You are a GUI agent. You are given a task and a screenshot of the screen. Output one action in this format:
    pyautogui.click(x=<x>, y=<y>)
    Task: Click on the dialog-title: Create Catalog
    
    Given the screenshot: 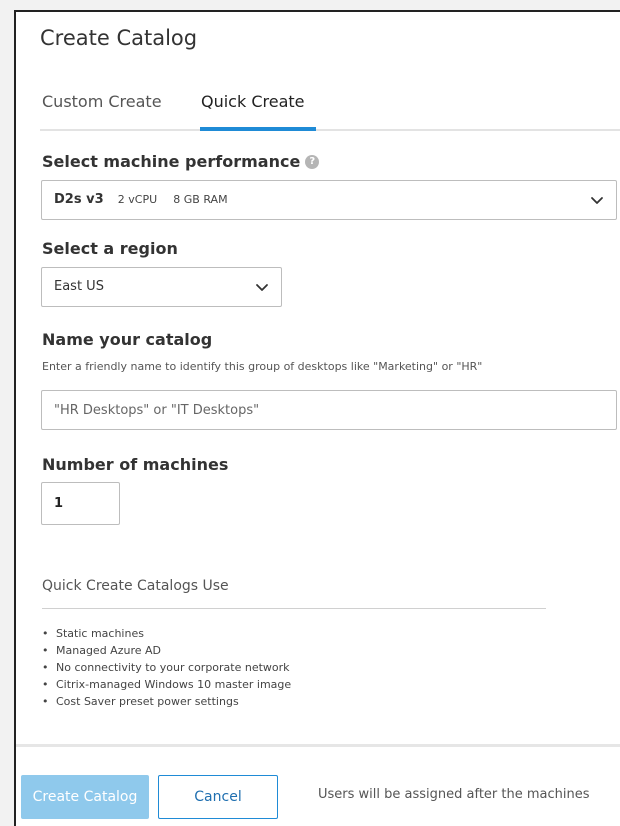 What is the action you would take?
    pyautogui.click(x=119, y=38)
    